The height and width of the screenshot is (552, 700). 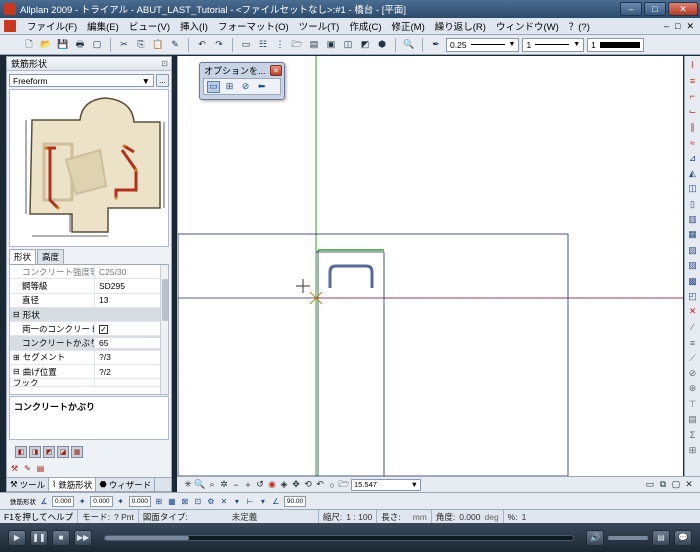 What do you see at coordinates (199, 485) in the screenshot?
I see `zoom-window-icon: 🔍` at bounding box center [199, 485].